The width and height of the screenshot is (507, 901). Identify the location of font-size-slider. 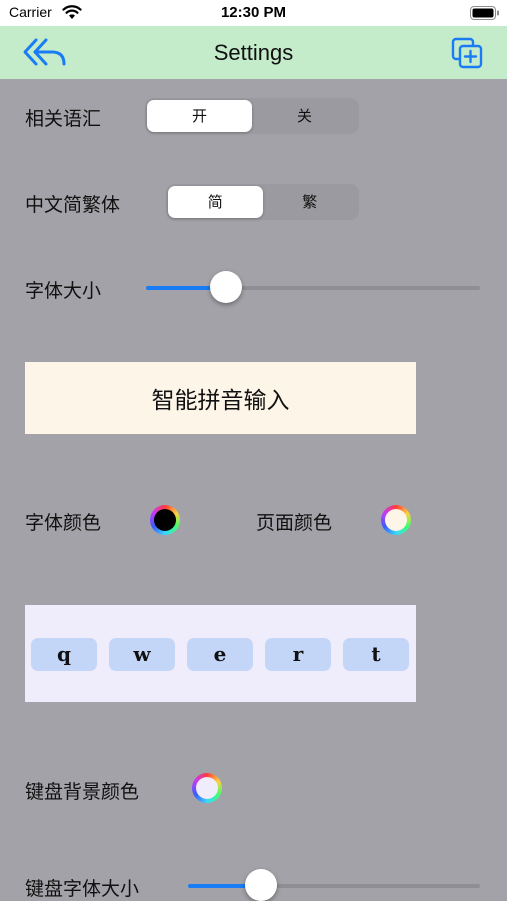
(313, 287).